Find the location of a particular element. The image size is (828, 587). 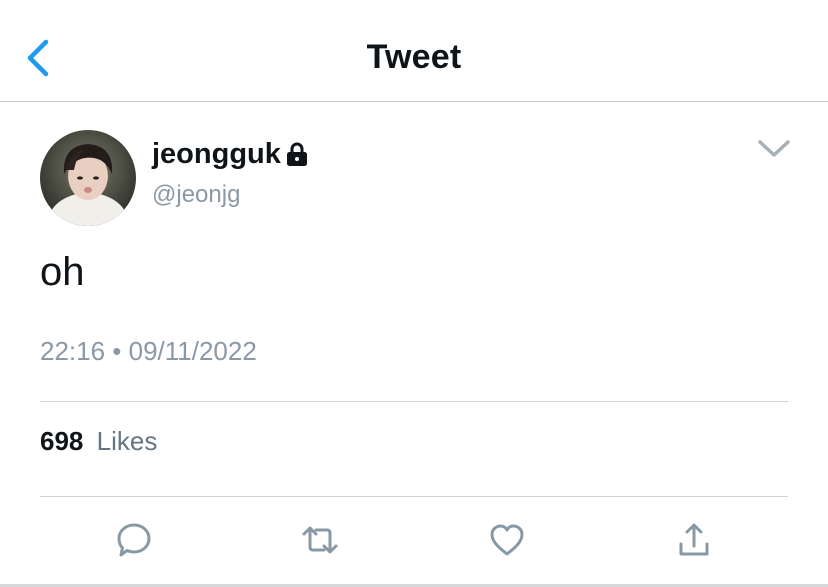

likes-count: 698 is located at coordinates (62, 441).